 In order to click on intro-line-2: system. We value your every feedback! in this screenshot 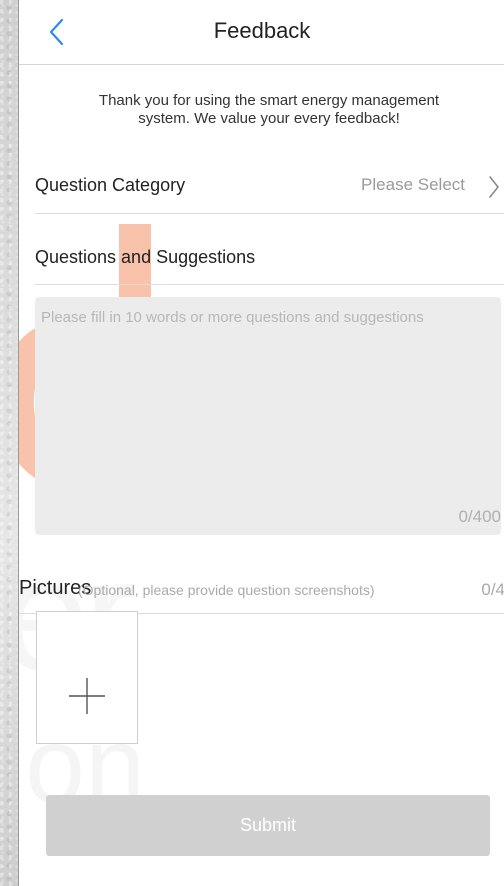, I will do `click(269, 118)`.